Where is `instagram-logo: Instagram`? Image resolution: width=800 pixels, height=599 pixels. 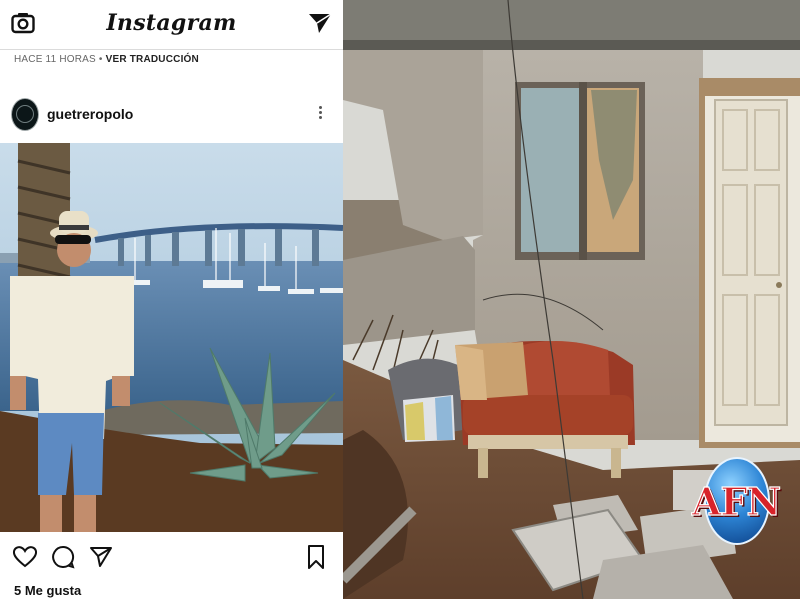 instagram-logo: Instagram is located at coordinates (171, 23).